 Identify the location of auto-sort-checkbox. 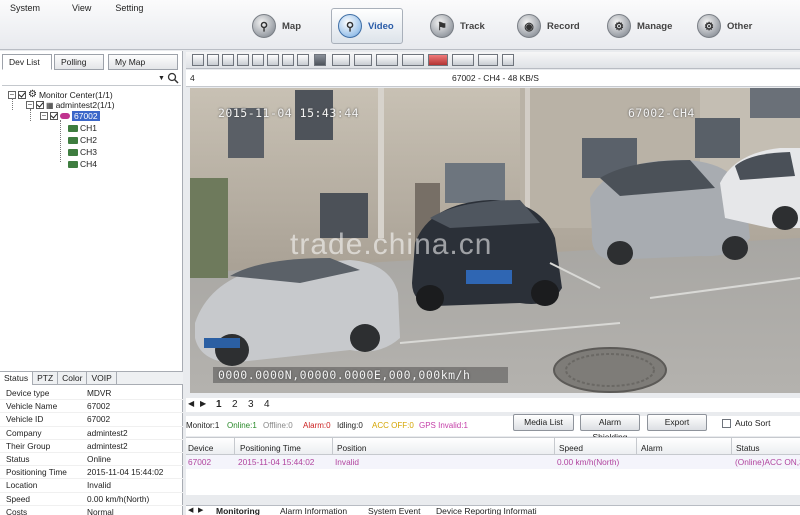
(726, 423).